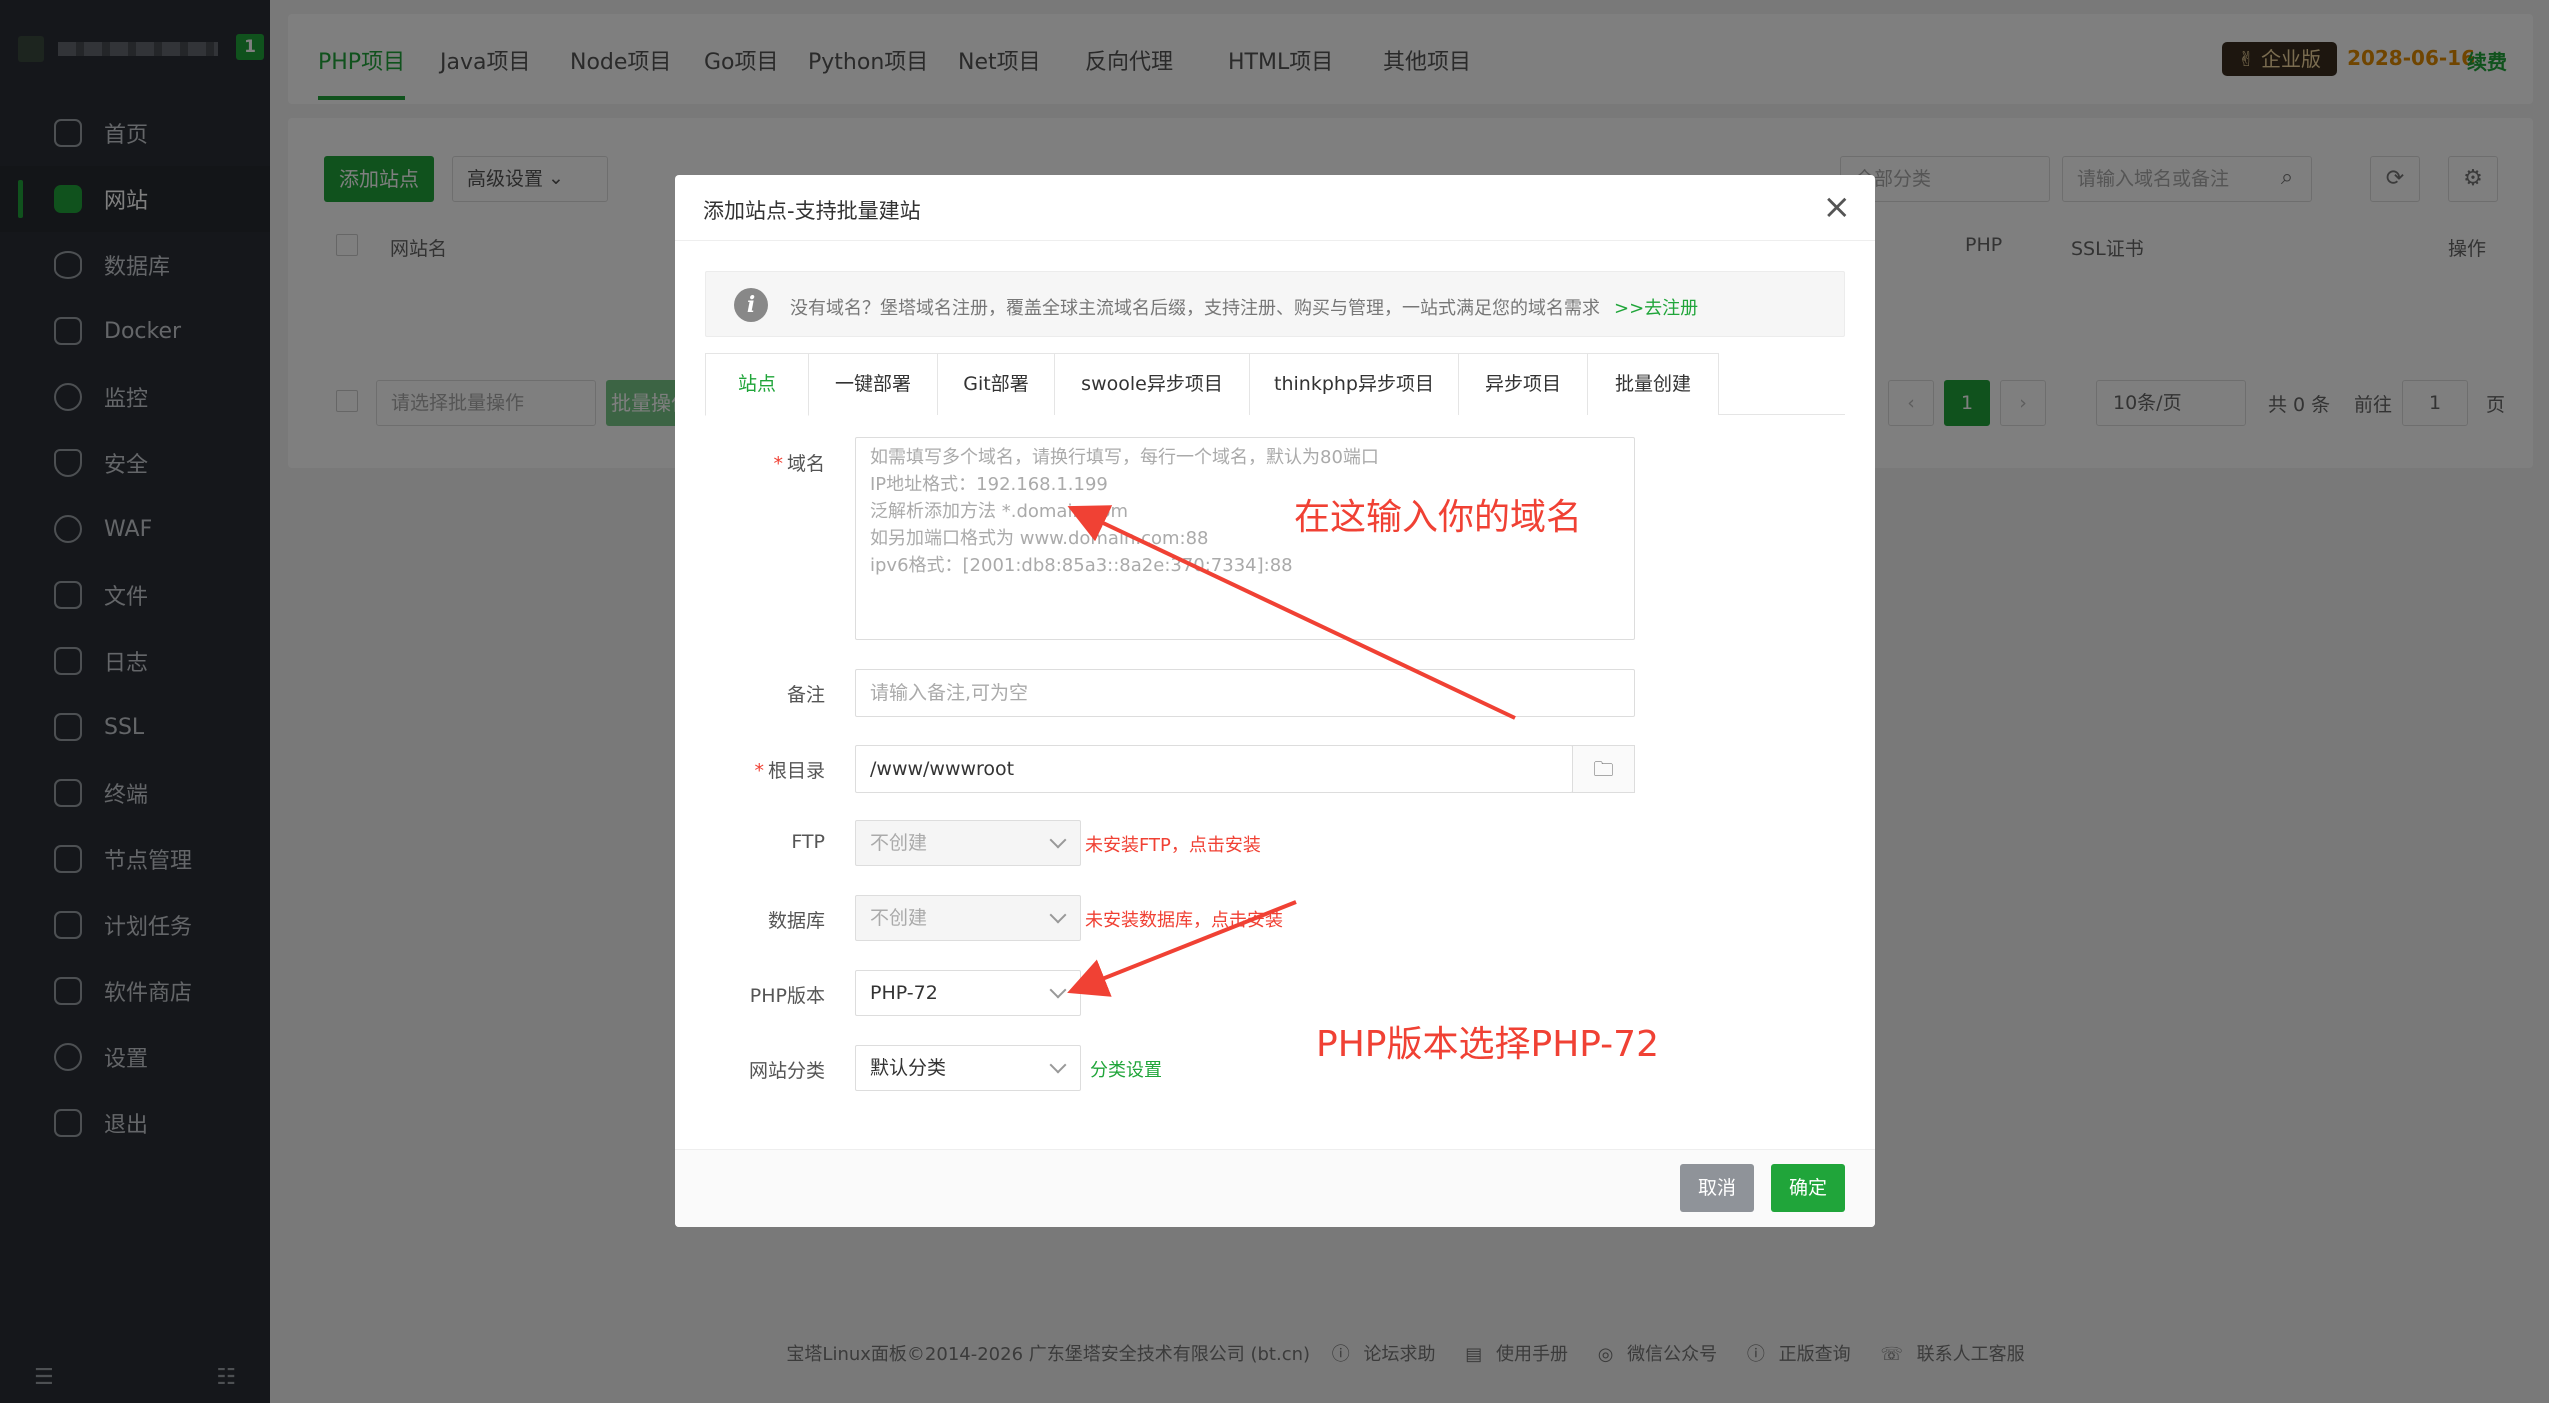  What do you see at coordinates (899, 843) in the screenshot?
I see `ftp-value: 不创建` at bounding box center [899, 843].